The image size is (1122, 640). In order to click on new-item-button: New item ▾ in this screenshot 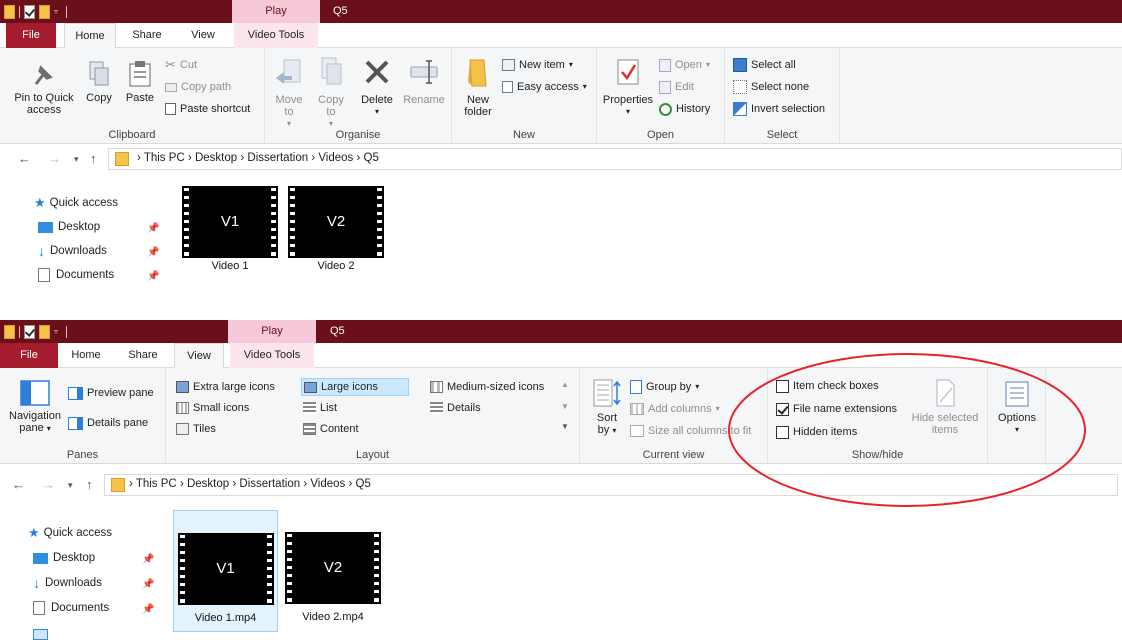, I will do `click(537, 65)`.